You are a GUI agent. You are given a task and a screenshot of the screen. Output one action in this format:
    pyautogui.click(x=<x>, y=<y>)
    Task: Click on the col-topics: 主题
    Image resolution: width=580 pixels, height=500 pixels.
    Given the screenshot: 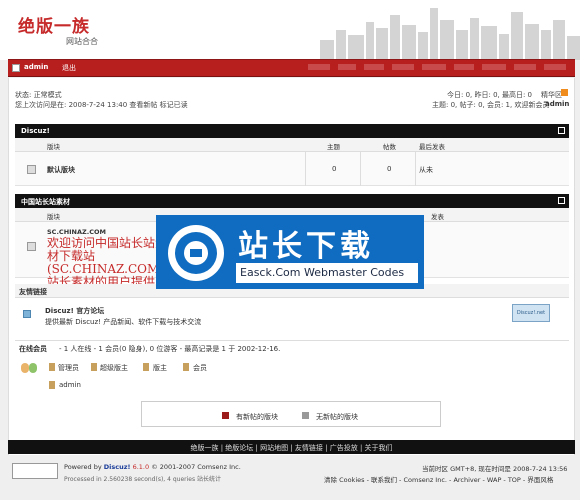 What is the action you would take?
    pyautogui.click(x=333, y=147)
    